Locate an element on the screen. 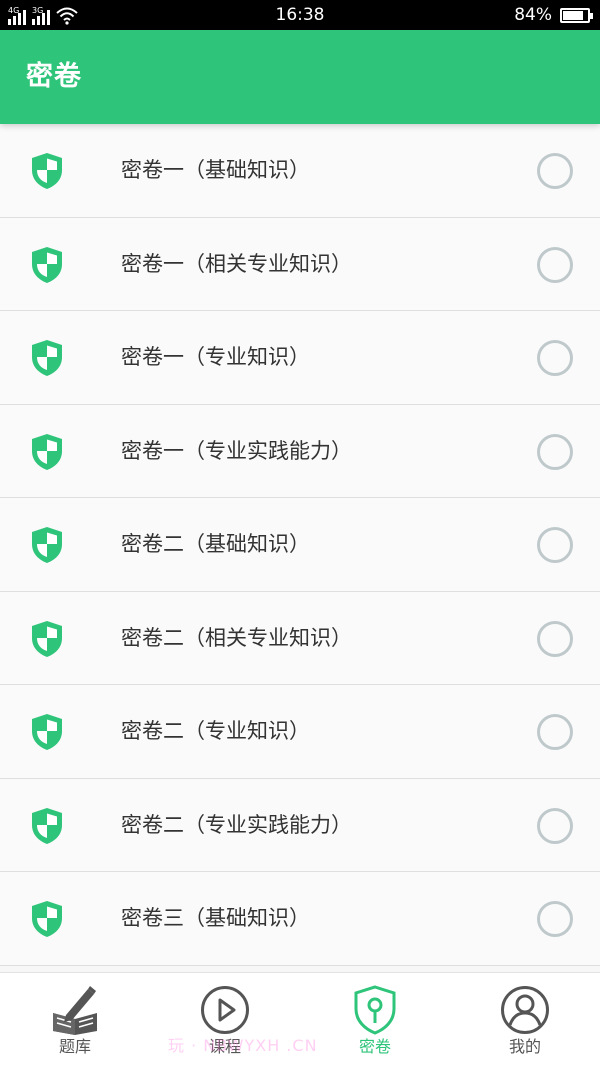 Image resolution: width=600 pixels, height=1067 pixels. list-item: 密卷一（专业实践能力） is located at coordinates (300, 451).